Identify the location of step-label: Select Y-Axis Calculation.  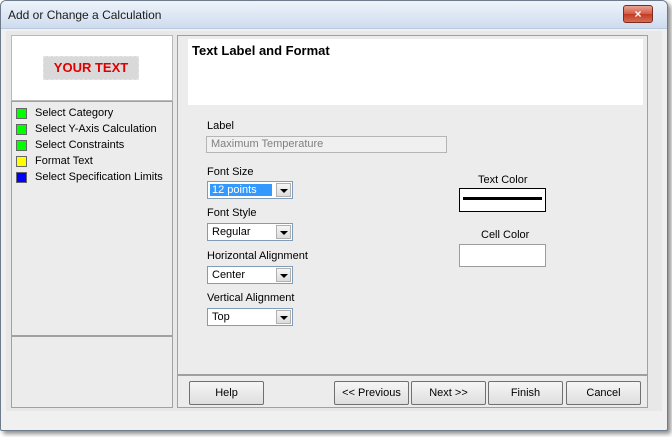
(96, 129).